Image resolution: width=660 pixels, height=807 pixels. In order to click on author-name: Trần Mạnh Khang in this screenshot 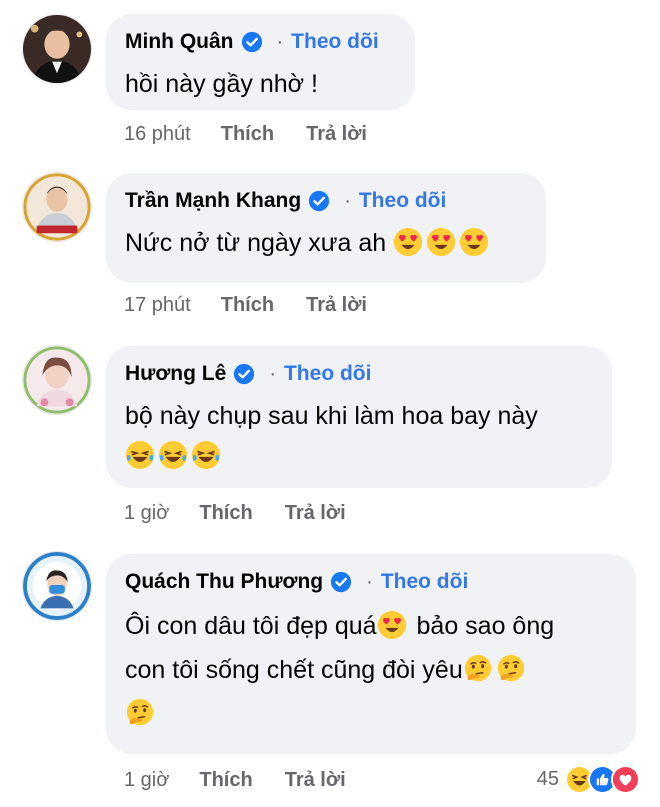, I will do `click(213, 201)`.